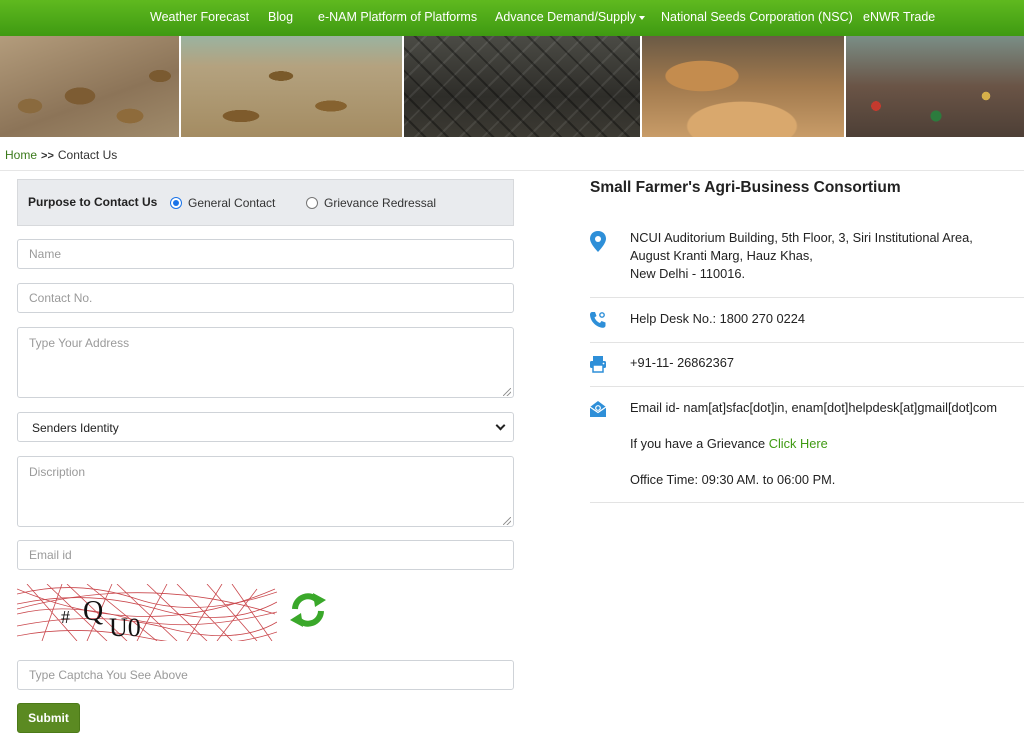 This screenshot has height=734, width=1024. What do you see at coordinates (232, 203) in the screenshot?
I see `radio-general-contact-label: General Contact` at bounding box center [232, 203].